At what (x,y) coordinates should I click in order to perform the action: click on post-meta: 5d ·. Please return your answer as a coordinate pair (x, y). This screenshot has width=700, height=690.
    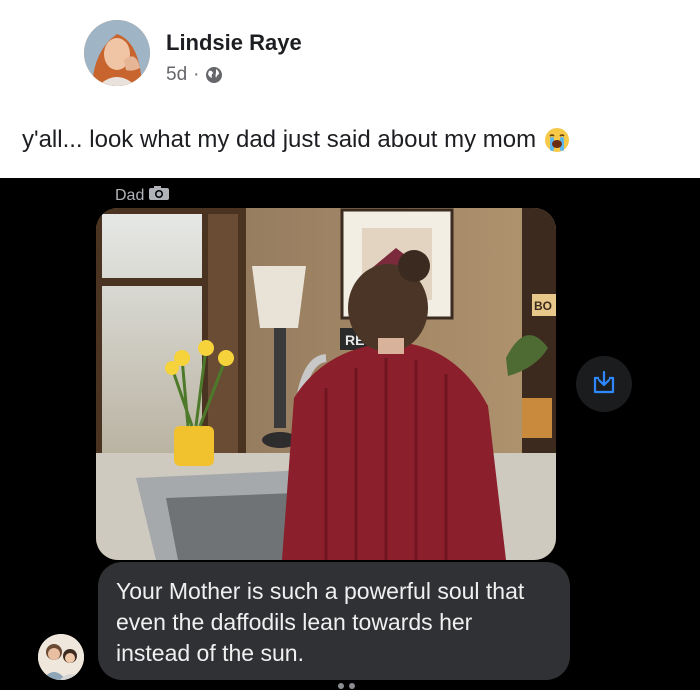
    Looking at the image, I should click on (194, 75).